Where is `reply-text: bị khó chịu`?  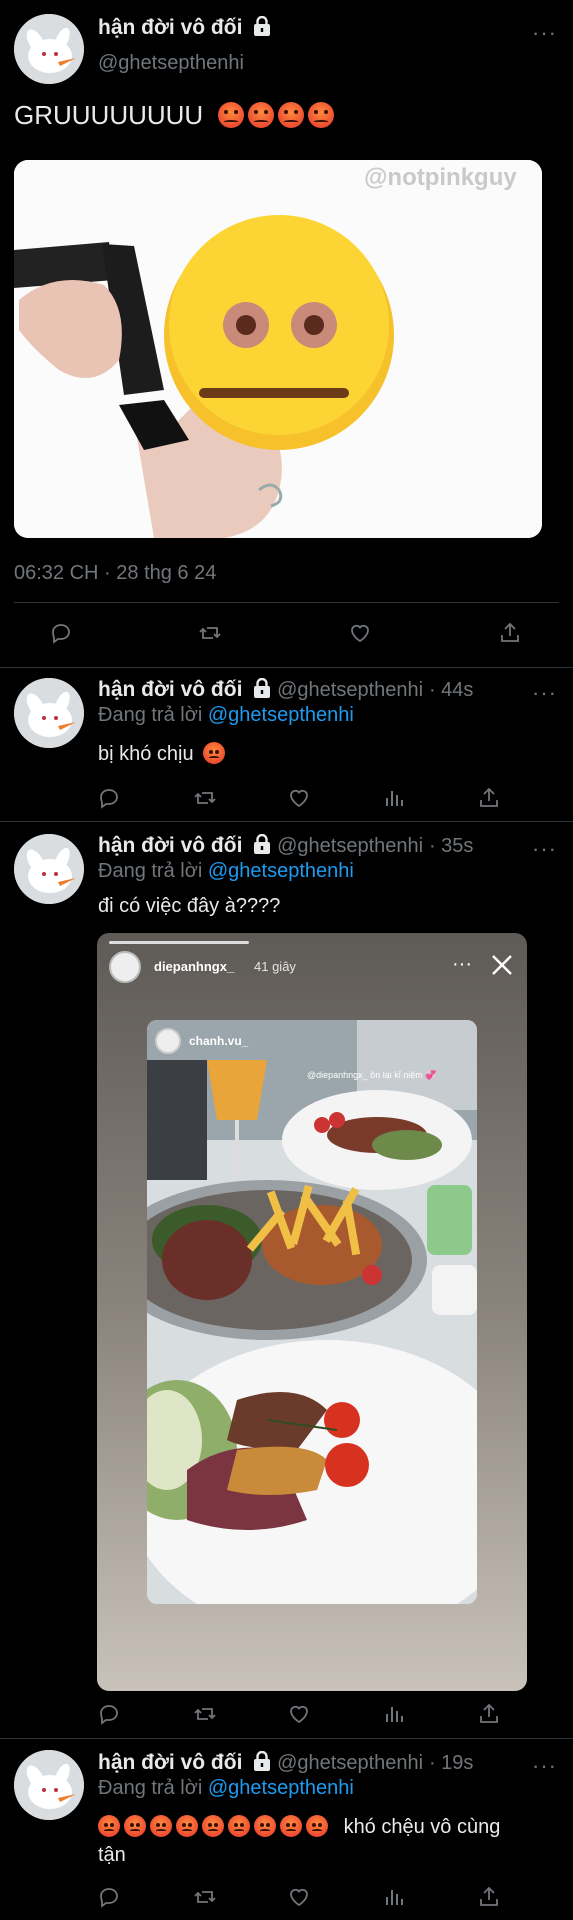 reply-text: bị khó chịu is located at coordinates (163, 754).